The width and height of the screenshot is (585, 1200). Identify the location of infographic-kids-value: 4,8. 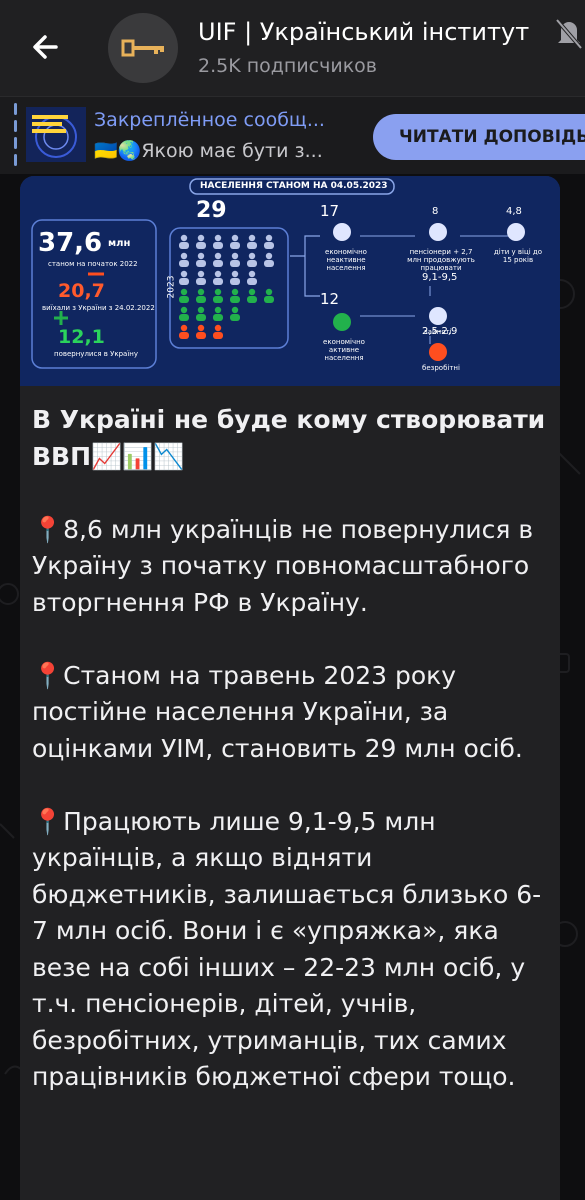
(514, 211).